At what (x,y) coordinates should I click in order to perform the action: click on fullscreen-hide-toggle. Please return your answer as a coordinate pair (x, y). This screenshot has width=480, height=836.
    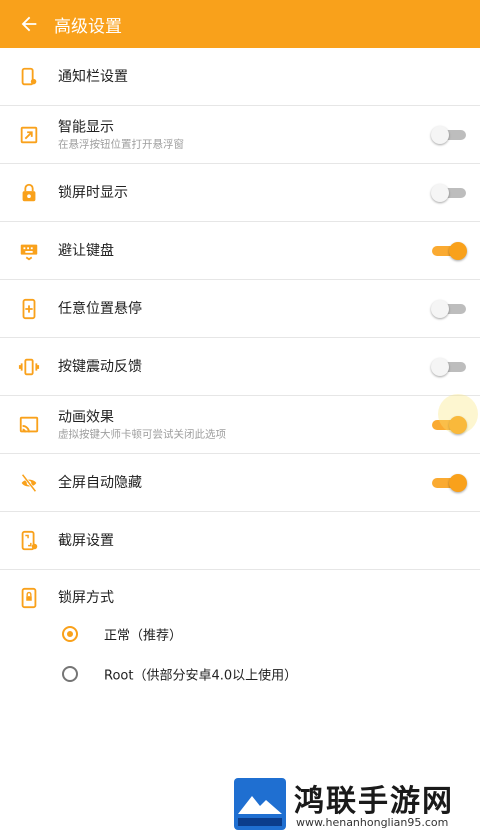
    Looking at the image, I should click on (449, 483).